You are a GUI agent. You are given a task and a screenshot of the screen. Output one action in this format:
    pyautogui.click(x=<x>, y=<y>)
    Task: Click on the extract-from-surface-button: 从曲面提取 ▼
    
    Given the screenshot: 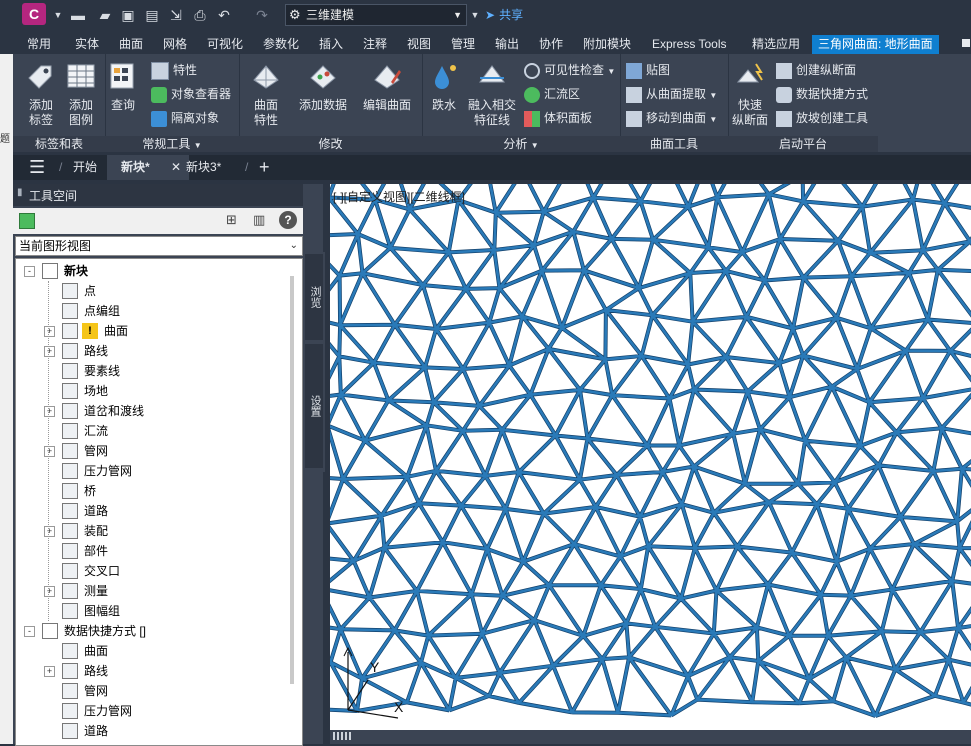 What is the action you would take?
    pyautogui.click(x=671, y=94)
    